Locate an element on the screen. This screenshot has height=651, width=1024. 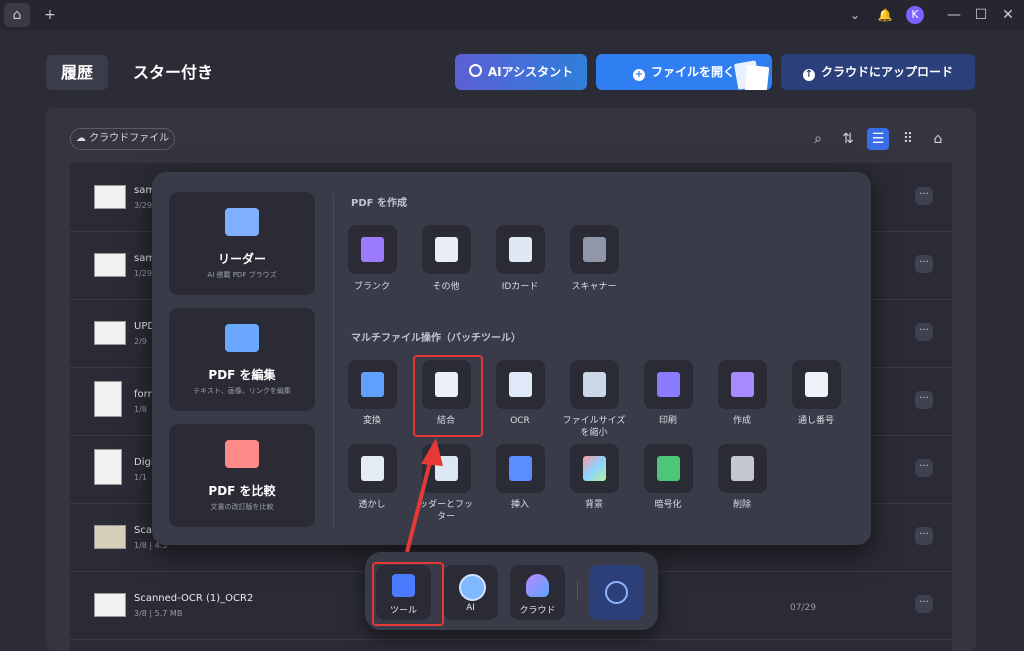
blank-tool is located at coordinates (372, 249).